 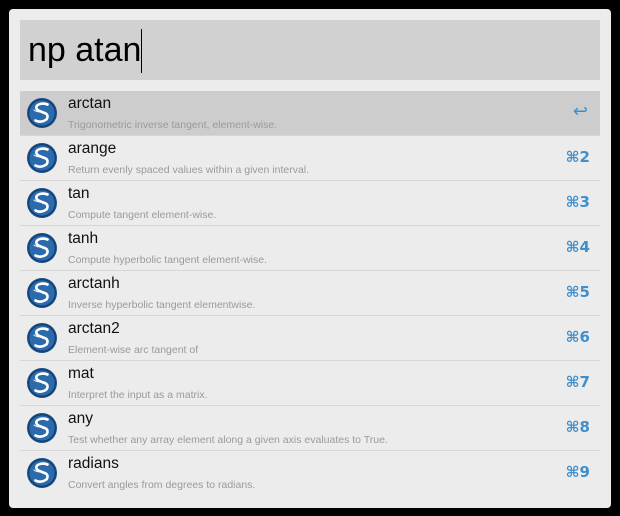 I want to click on text-caret, so click(x=142, y=51).